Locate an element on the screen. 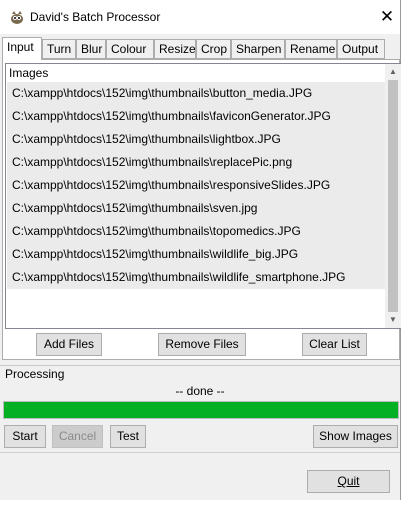 Image resolution: width=407 pixels, height=508 pixels. background-edge-right is located at coordinates (404, 254).